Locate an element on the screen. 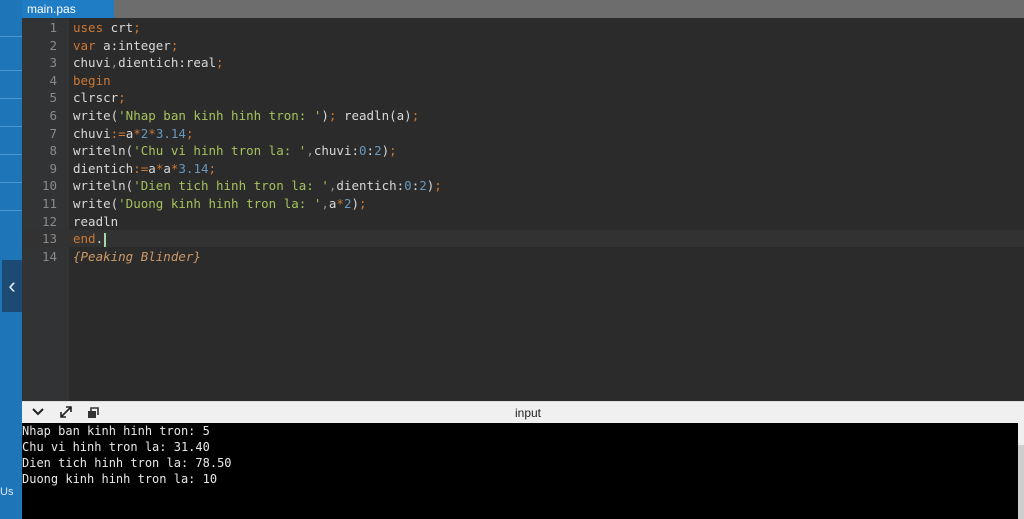 The width and height of the screenshot is (1024, 519). scrollbar-thumb is located at coordinates (1021, 434).